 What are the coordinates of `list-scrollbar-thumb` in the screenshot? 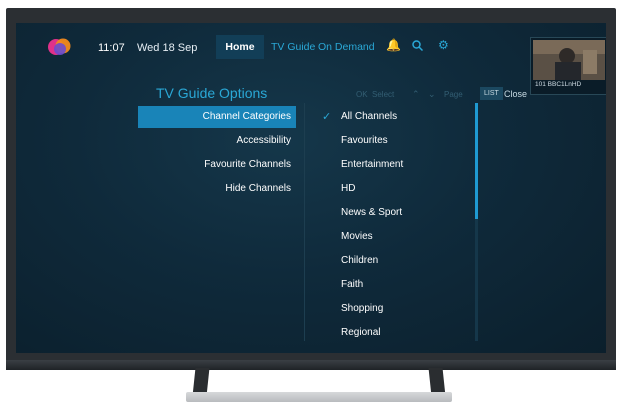 It's located at (476, 161).